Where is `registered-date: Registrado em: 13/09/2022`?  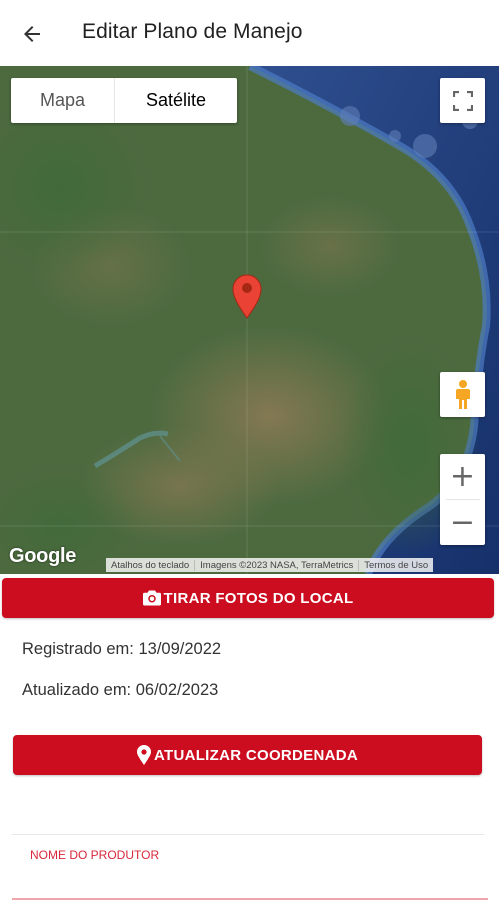
registered-date: Registrado em: 13/09/2022 is located at coordinates (122, 649).